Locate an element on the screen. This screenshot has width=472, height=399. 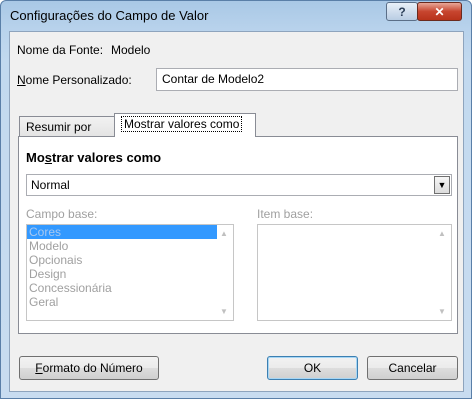
base-field-scrollbar: ▲ ▼ is located at coordinates (225, 272).